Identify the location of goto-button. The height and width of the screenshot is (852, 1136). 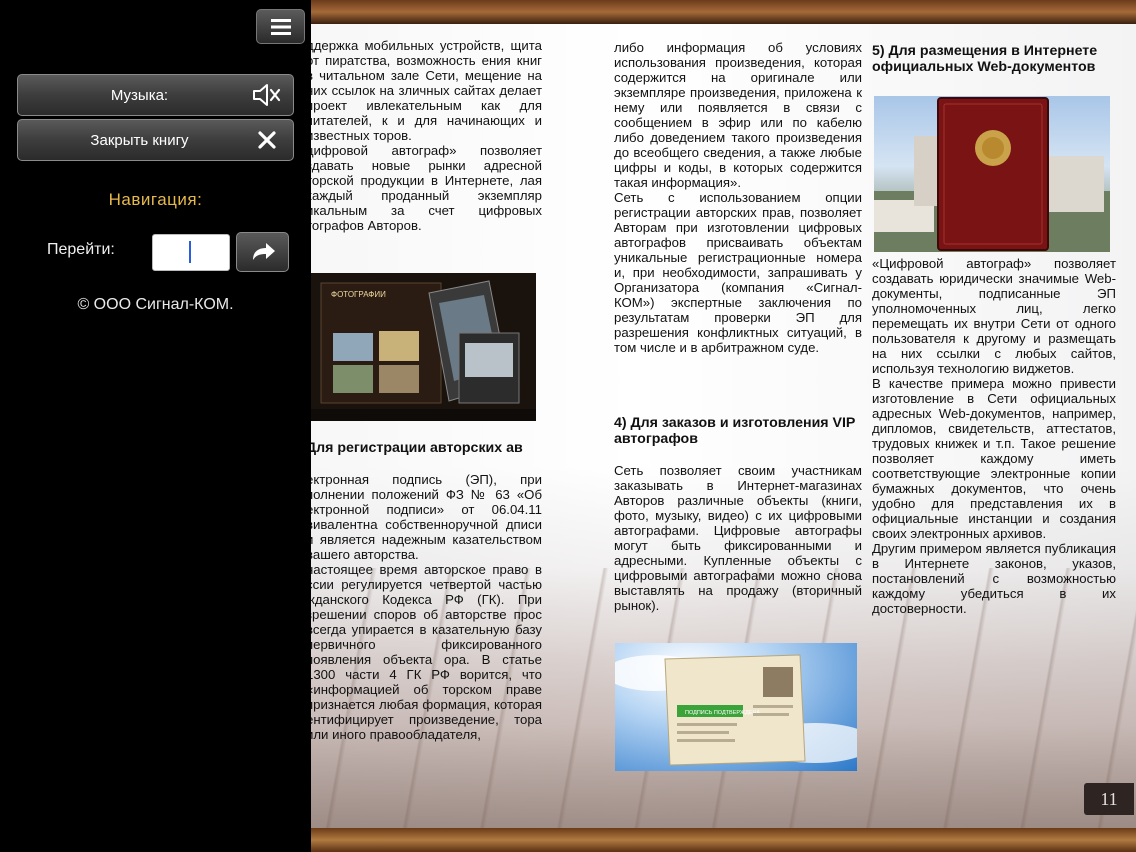
(262, 252).